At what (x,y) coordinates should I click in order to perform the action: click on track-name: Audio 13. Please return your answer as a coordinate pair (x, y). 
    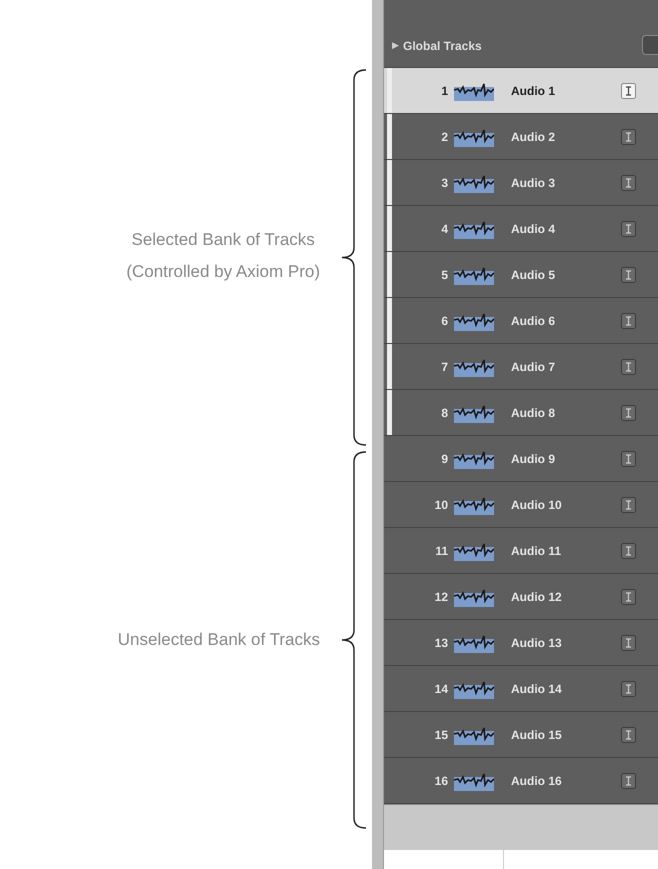
    Looking at the image, I should click on (537, 643).